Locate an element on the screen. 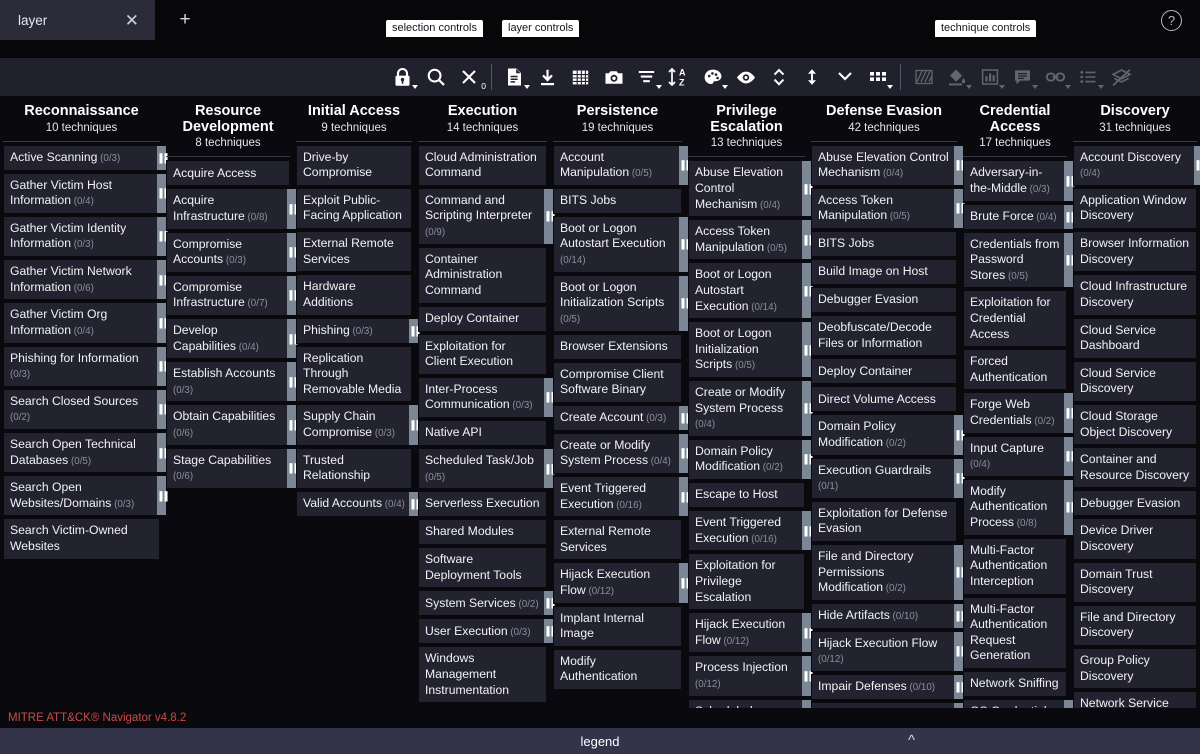  clear-technique-button is located at coordinates (1121, 77).